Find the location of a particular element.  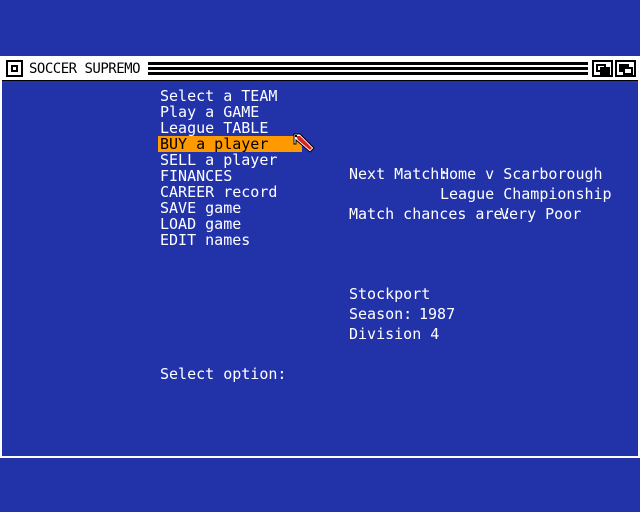

match-competition: League Championship is located at coordinates (526, 194).